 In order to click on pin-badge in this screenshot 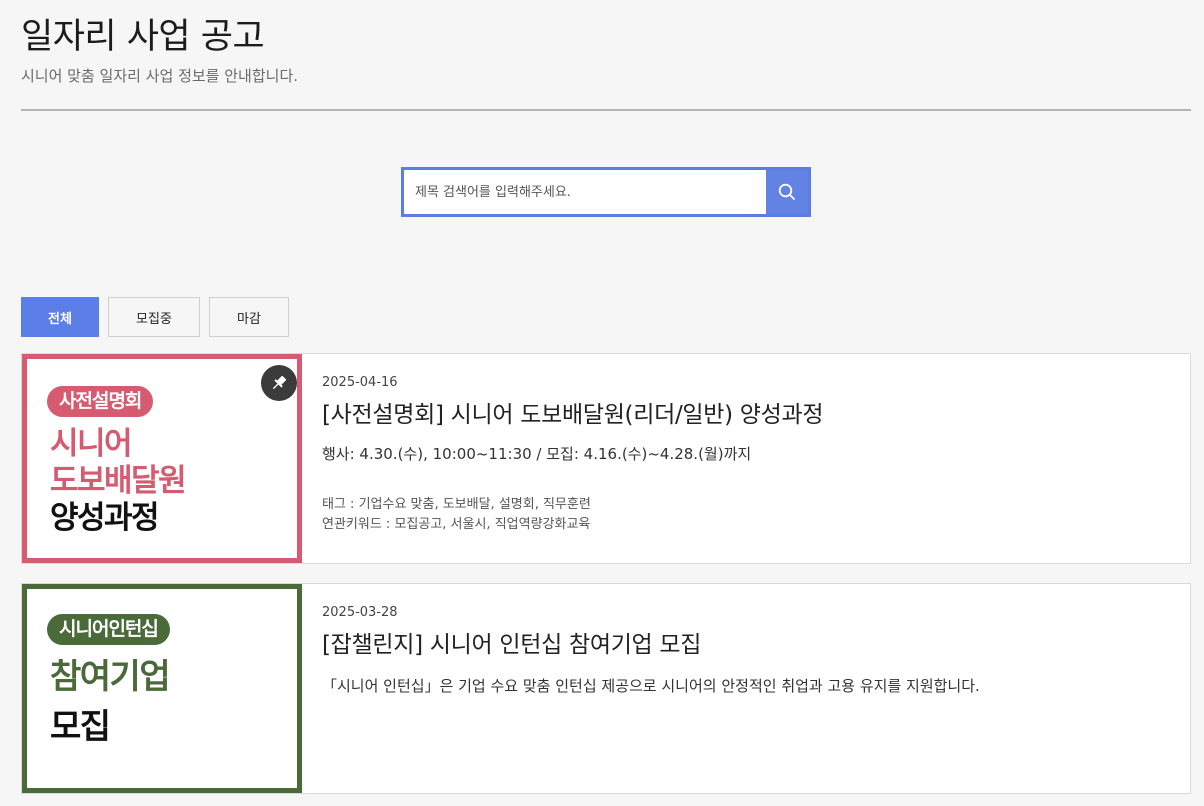, I will do `click(279, 383)`.